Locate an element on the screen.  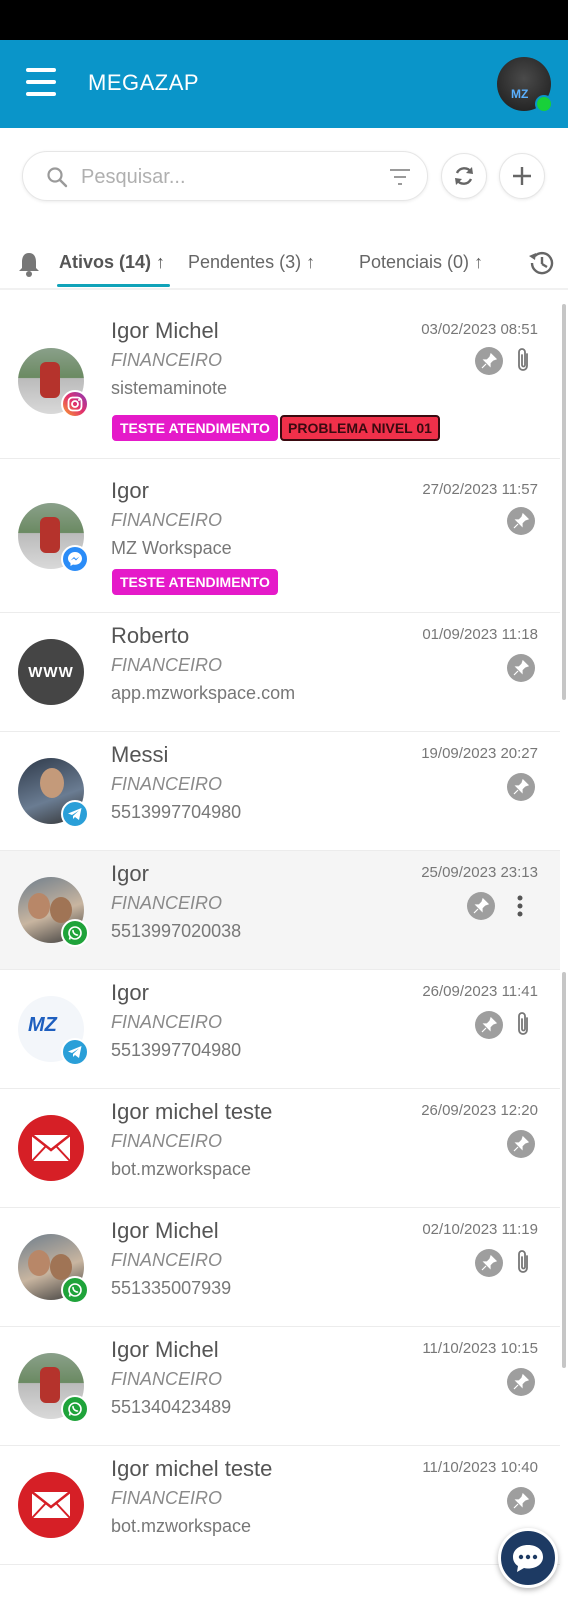
contact-identifier: MZ Workspace is located at coordinates (171, 548).